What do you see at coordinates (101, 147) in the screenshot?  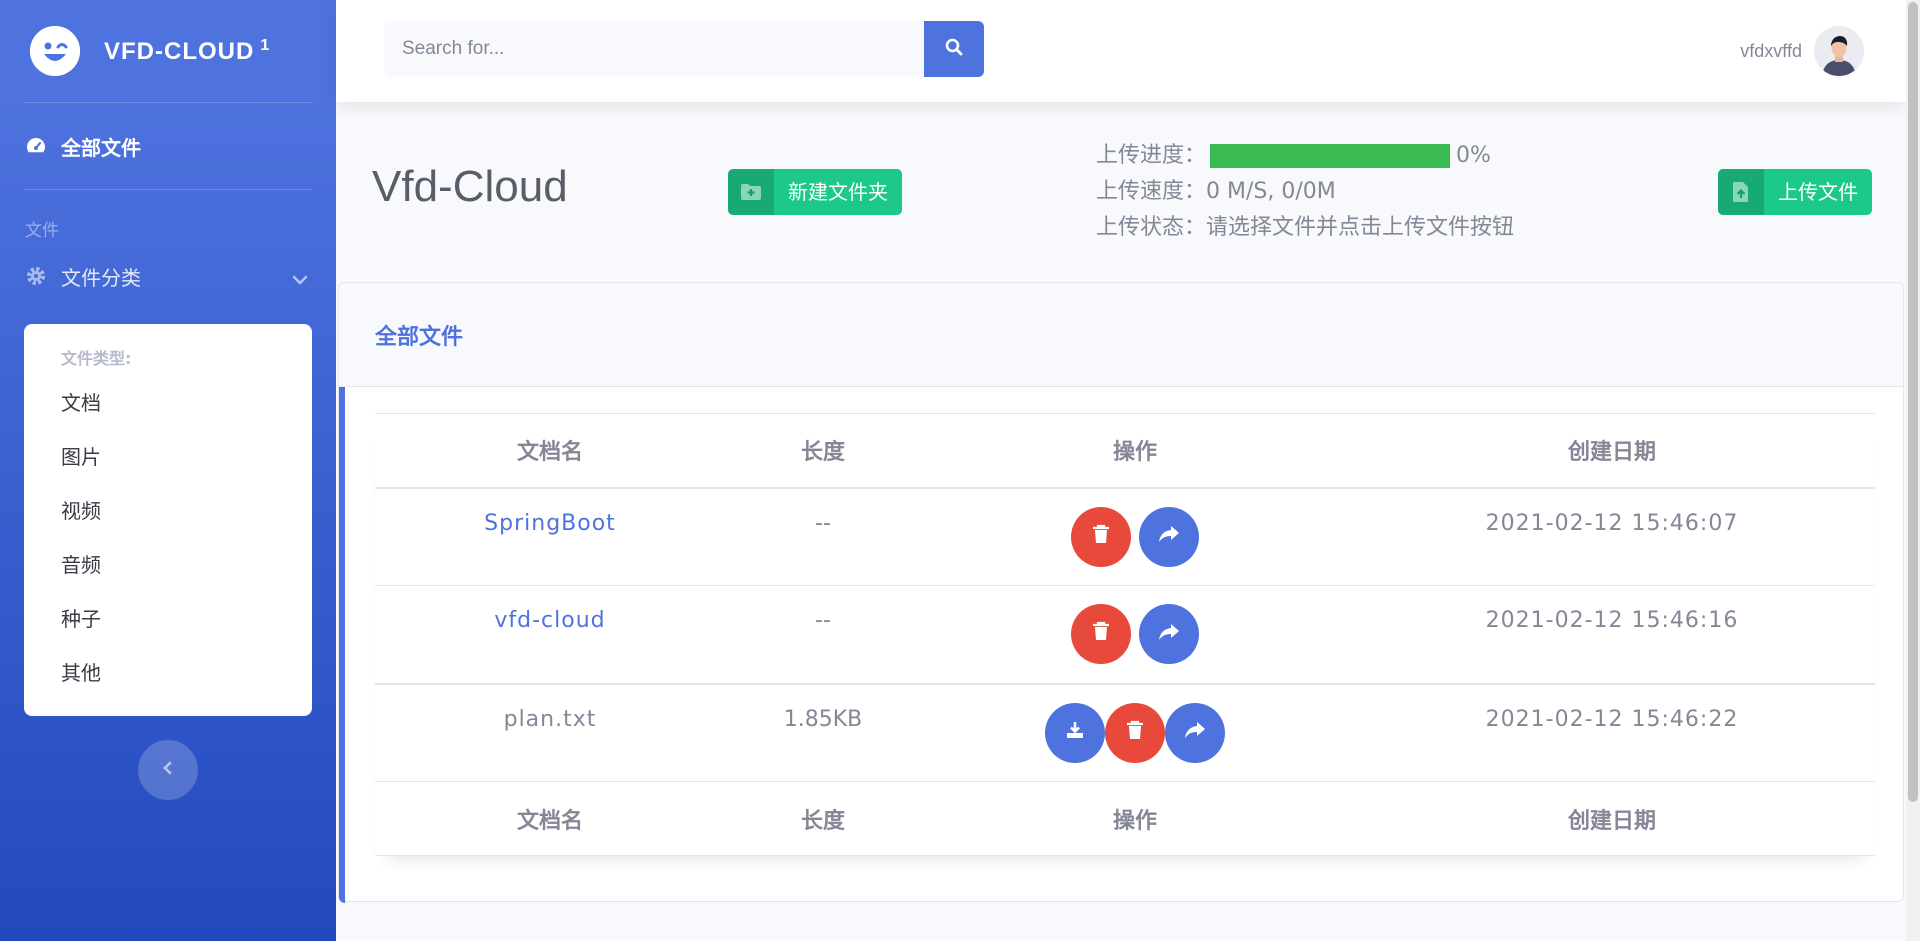 I see `sidebar-item-label: 全部文件` at bounding box center [101, 147].